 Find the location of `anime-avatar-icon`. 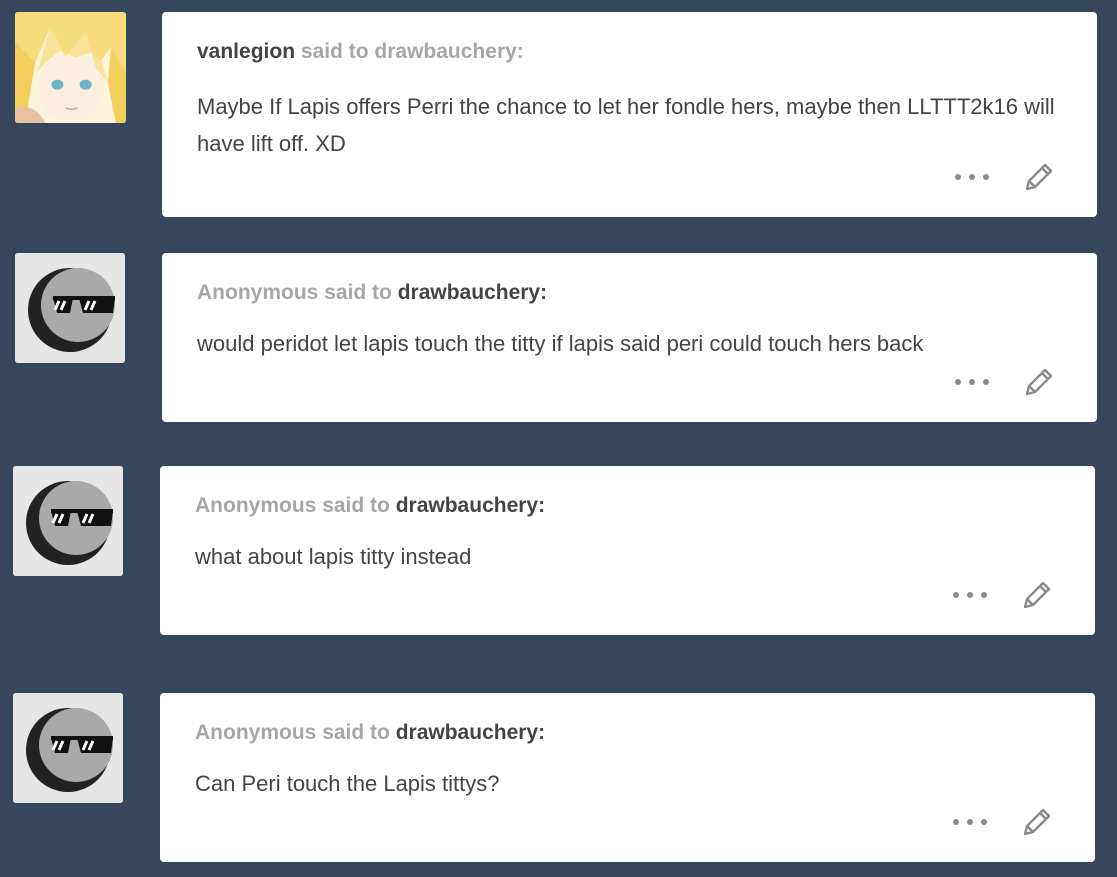

anime-avatar-icon is located at coordinates (70, 67).